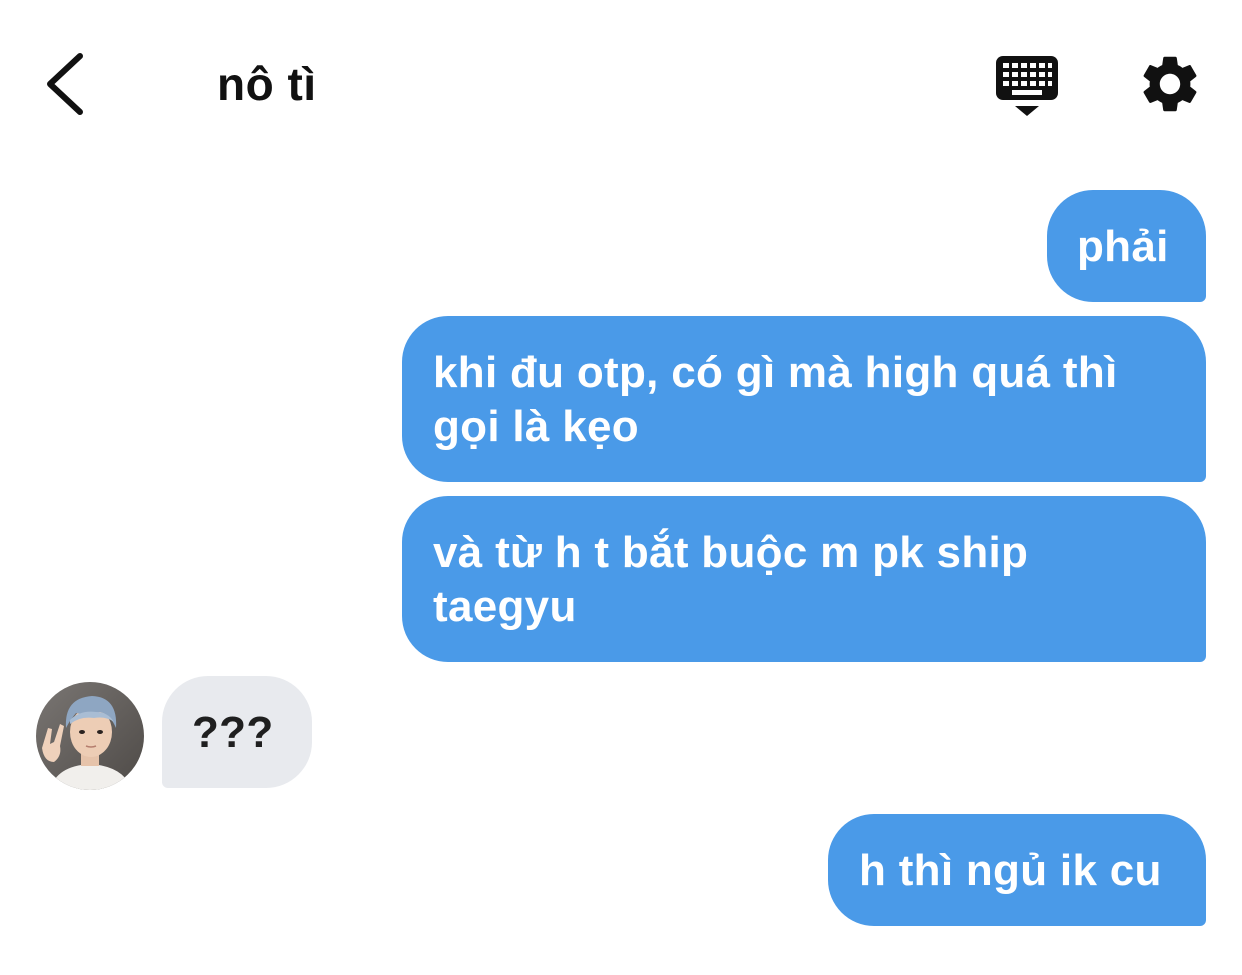  What do you see at coordinates (804, 579) in the screenshot?
I see `message-bubble-outgoing: và từ h t bắt buộc m pk ship taegyu` at bounding box center [804, 579].